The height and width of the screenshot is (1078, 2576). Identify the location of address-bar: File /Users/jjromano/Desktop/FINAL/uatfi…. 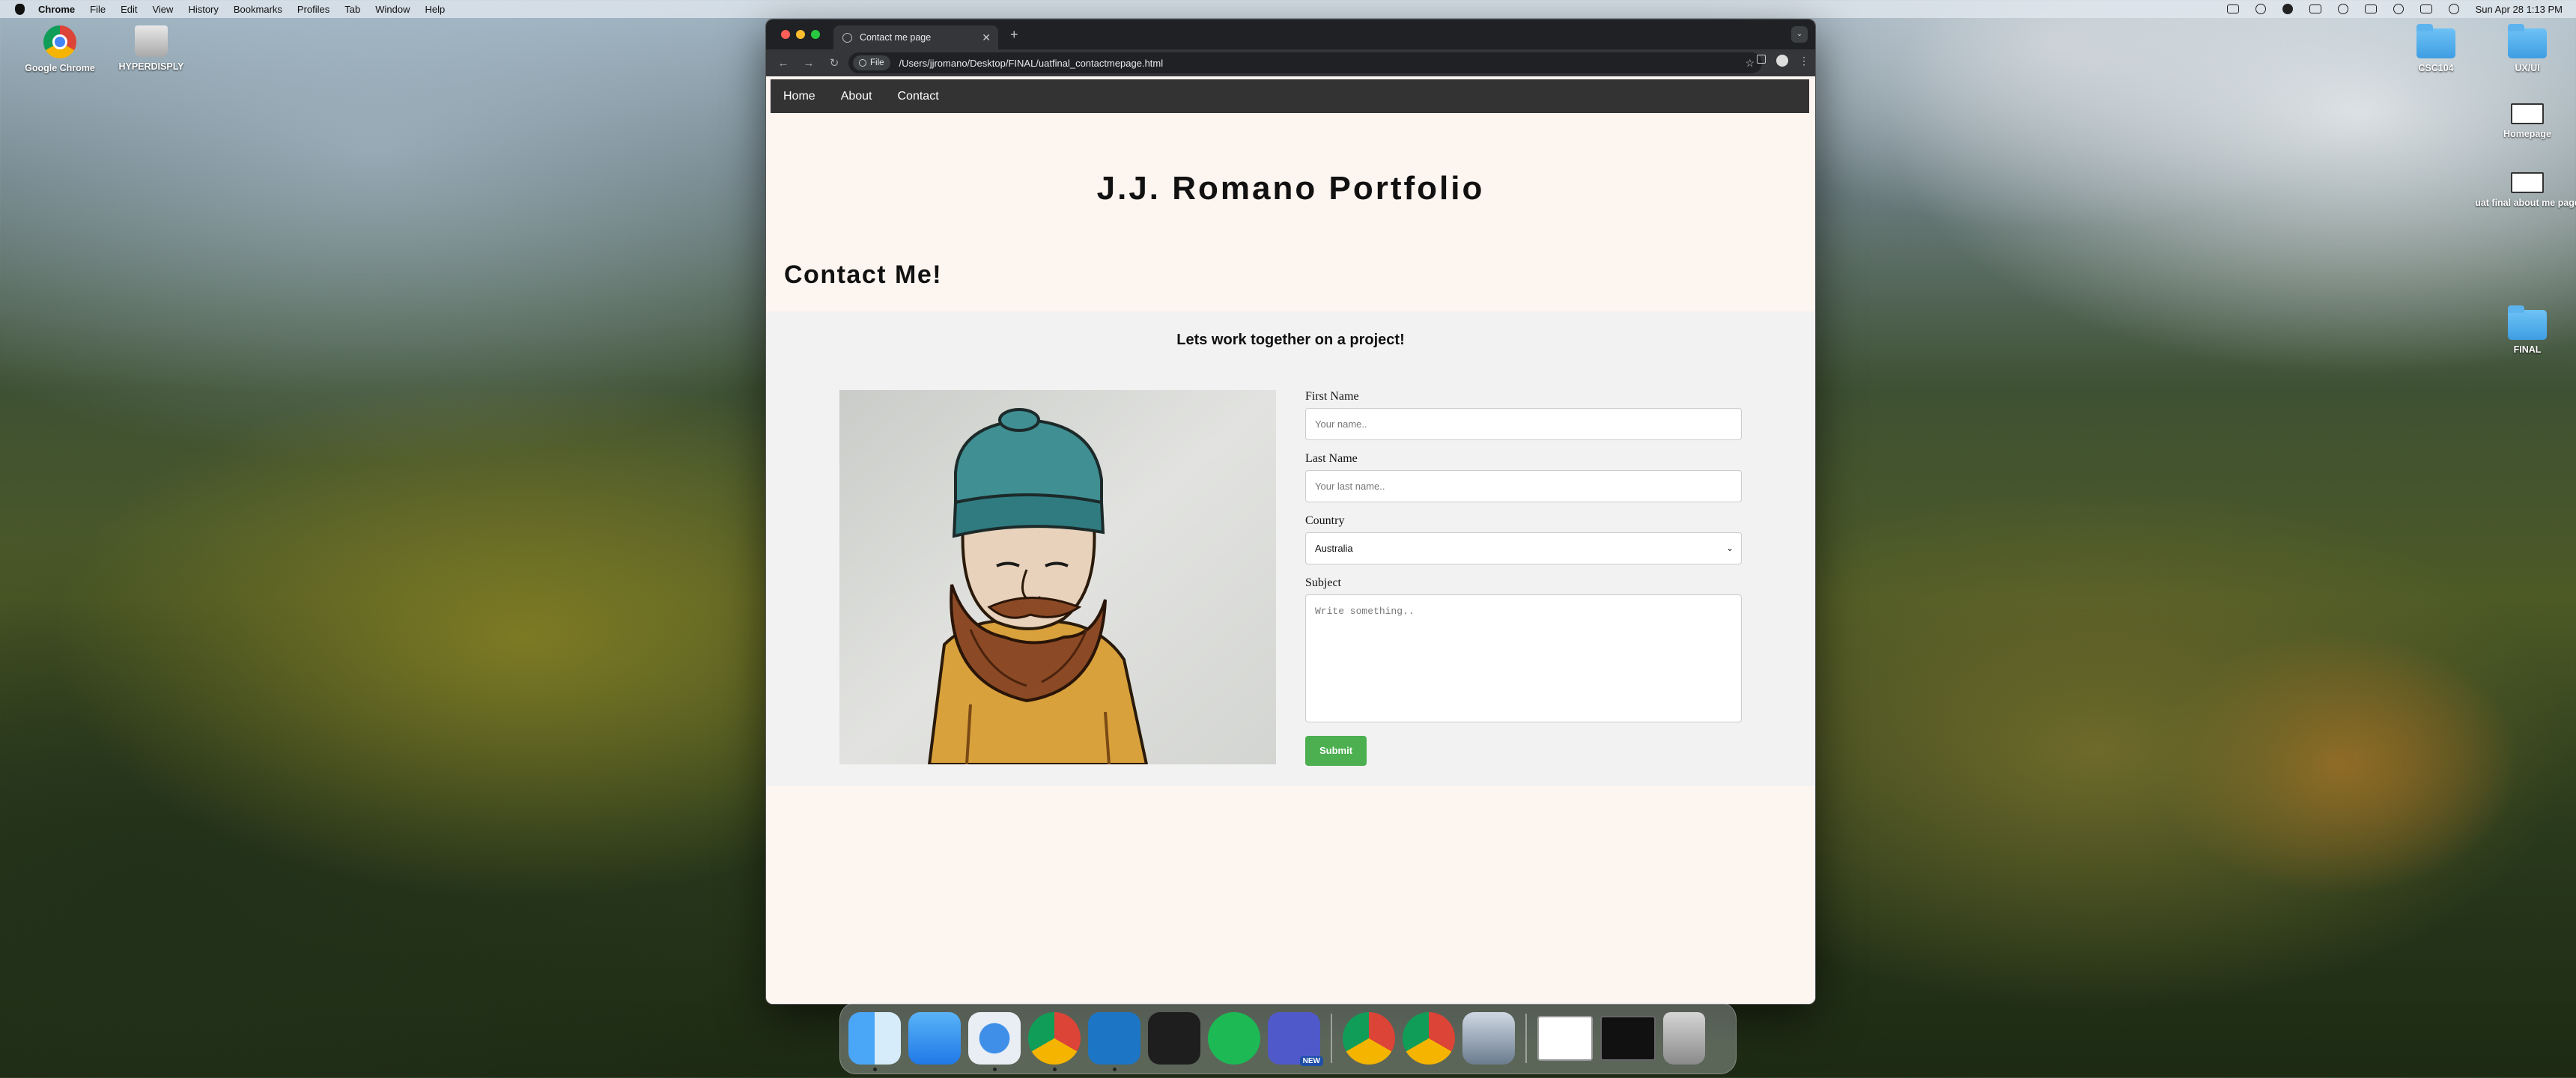
(1305, 62).